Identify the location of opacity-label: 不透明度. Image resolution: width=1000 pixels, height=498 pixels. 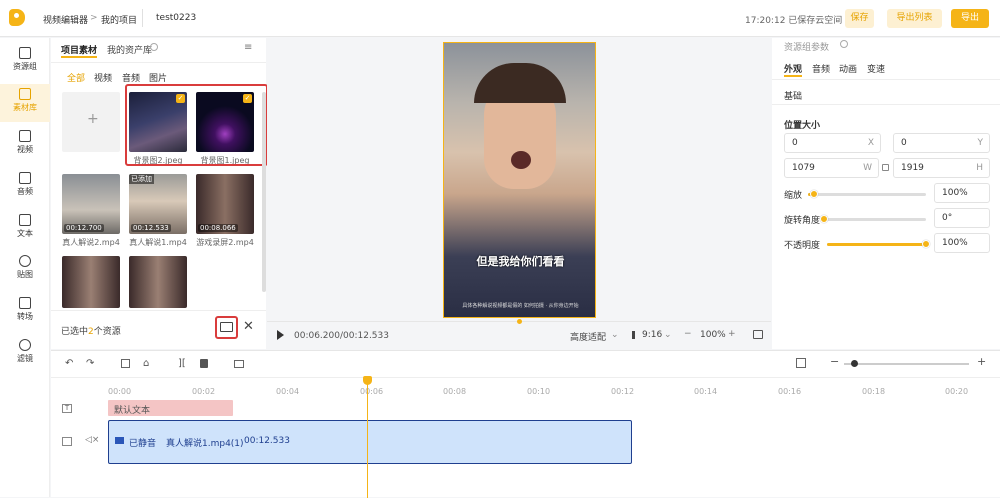
(802, 246).